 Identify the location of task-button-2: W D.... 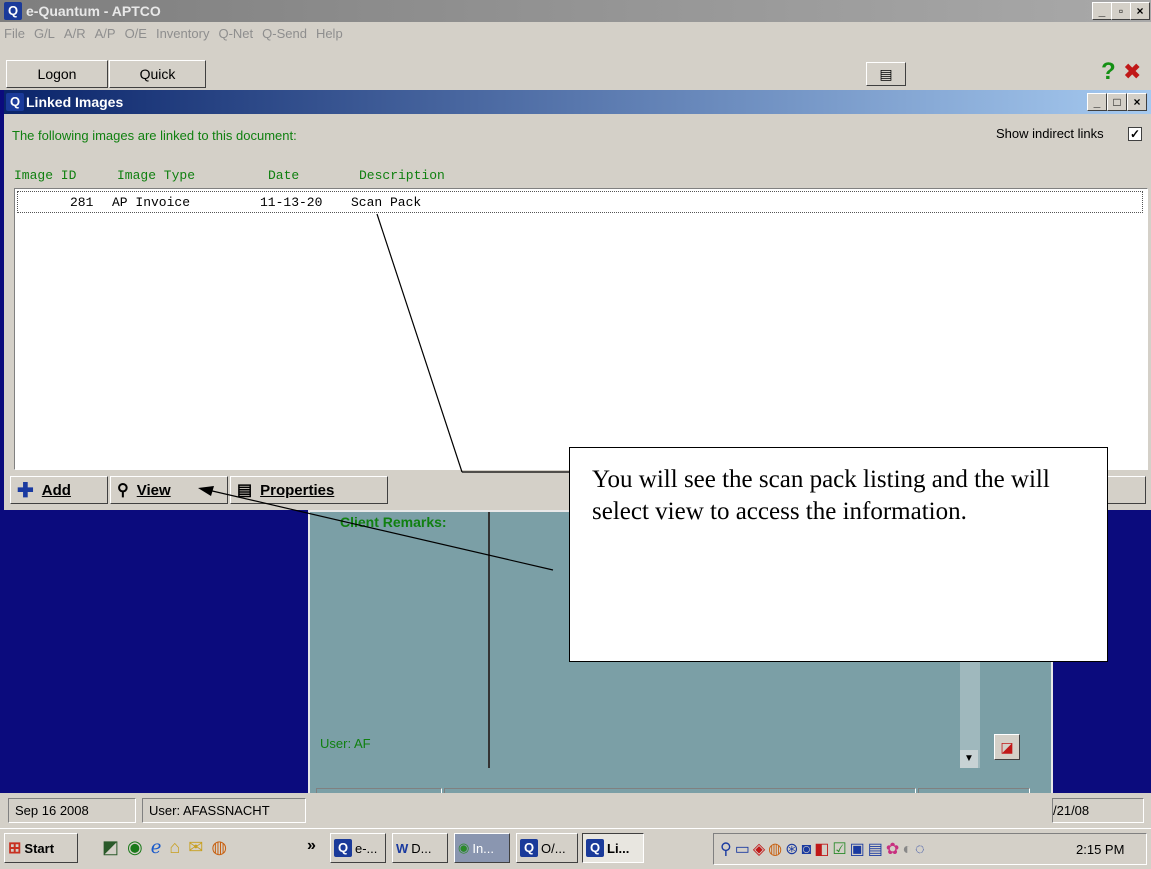
(420, 848).